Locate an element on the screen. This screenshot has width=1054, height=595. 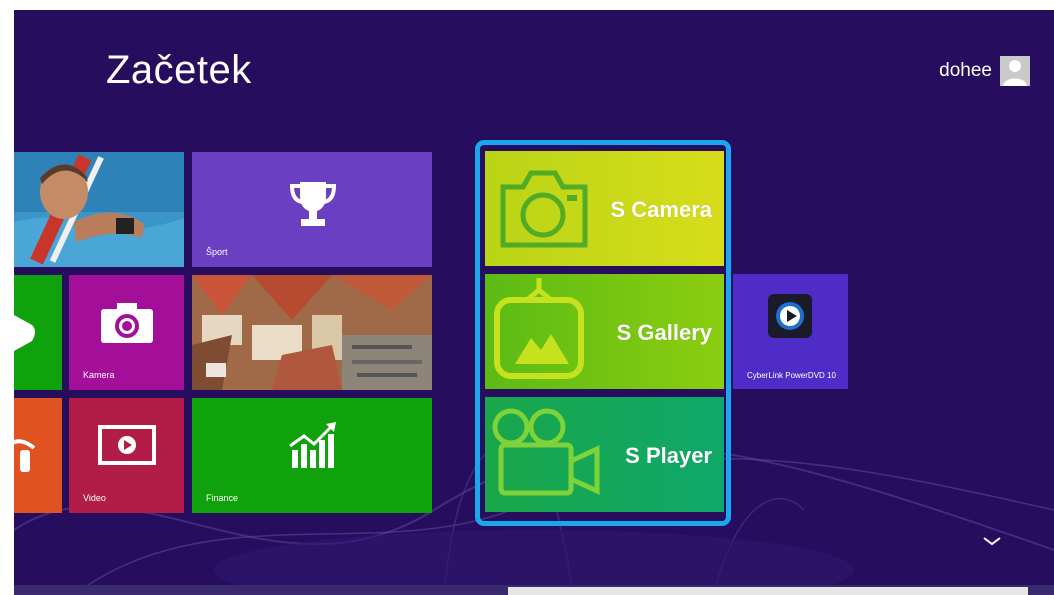
trophy-icon is located at coordinates (313, 204).